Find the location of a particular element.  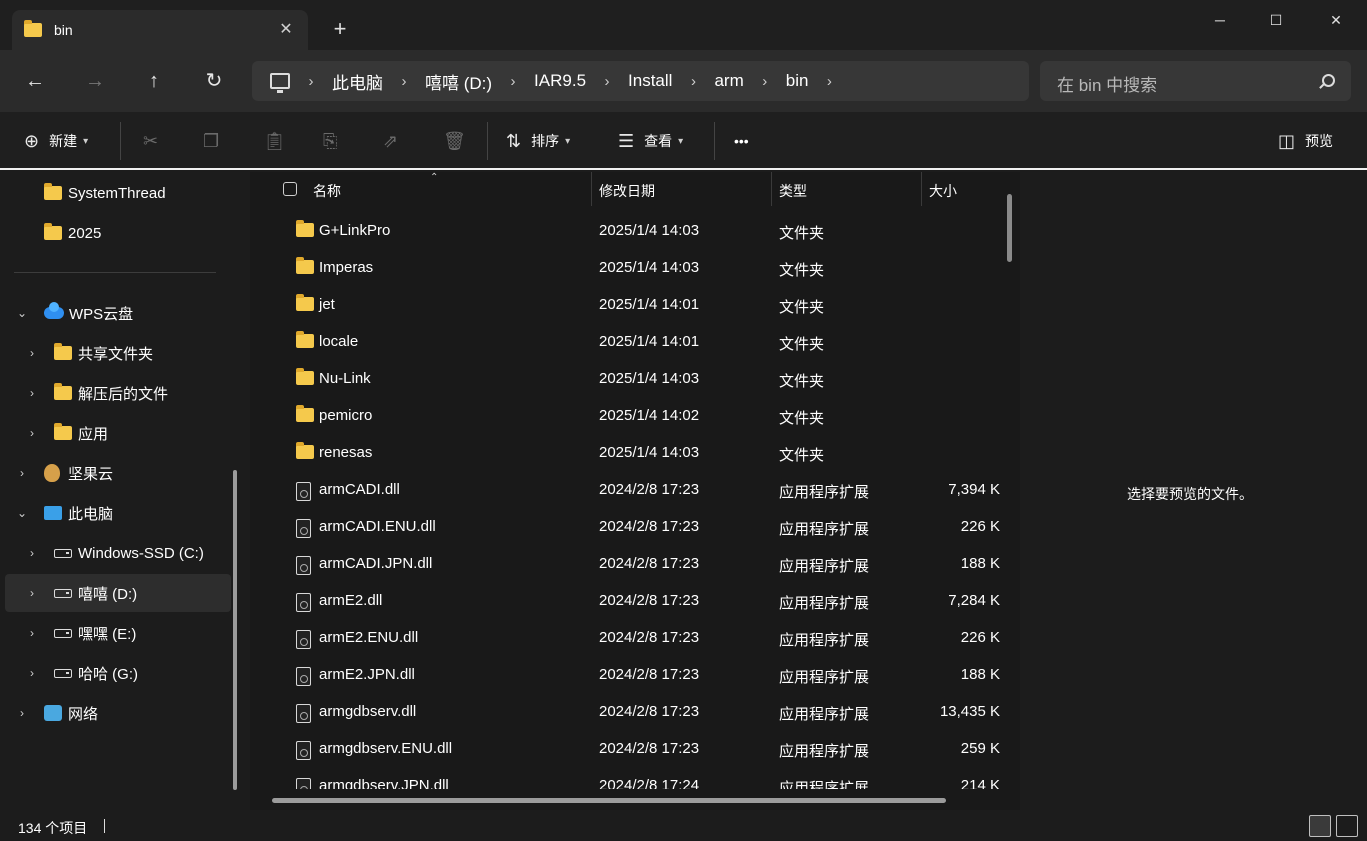

table-row: Imperas 2025/1/4 14:03 文件夹 is located at coordinates (625, 267).